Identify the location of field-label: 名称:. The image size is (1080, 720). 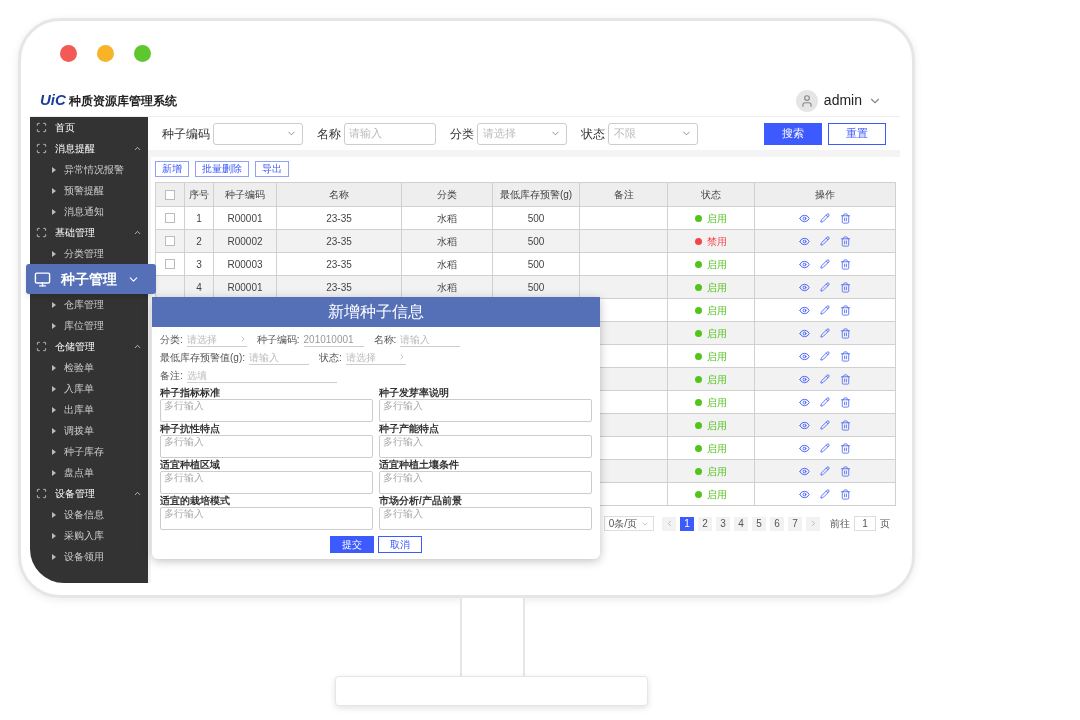
(385, 340).